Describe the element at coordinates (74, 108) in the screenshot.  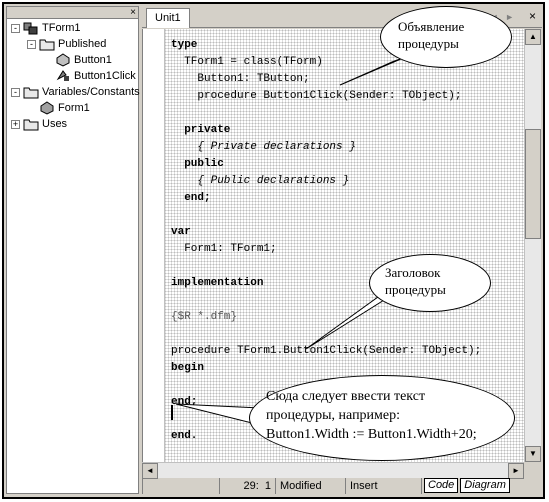
I see `tree-node-label: Form1` at that location.